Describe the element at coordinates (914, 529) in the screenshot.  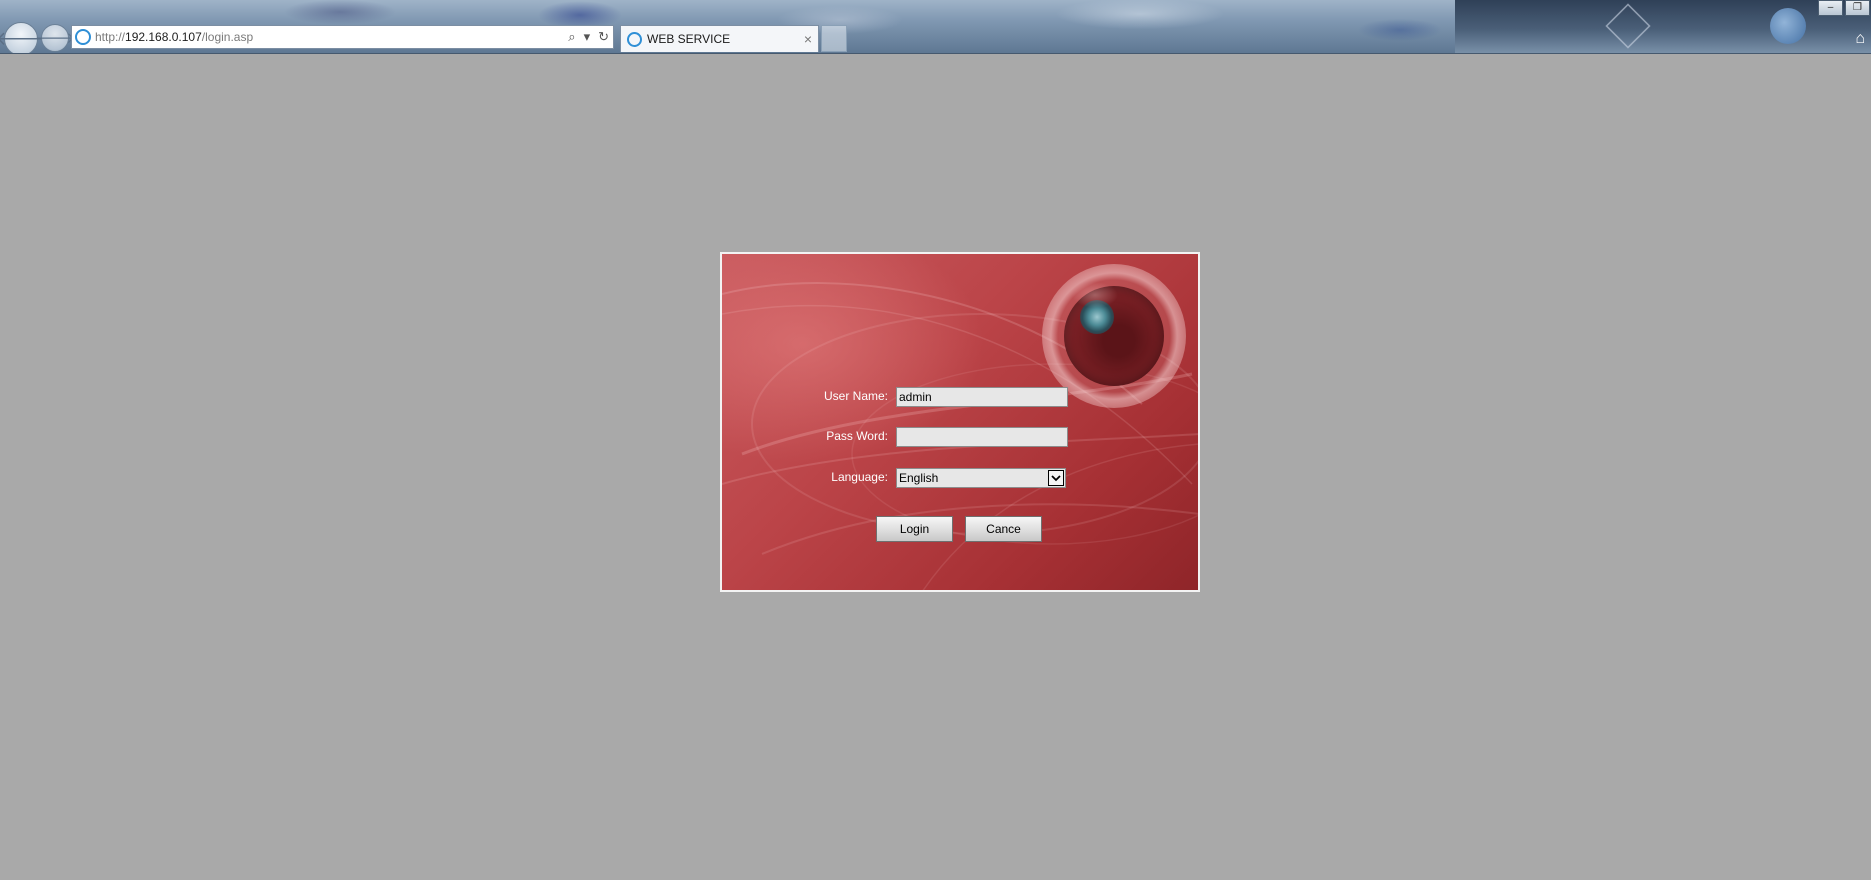
I see `login-button: Login` at that location.